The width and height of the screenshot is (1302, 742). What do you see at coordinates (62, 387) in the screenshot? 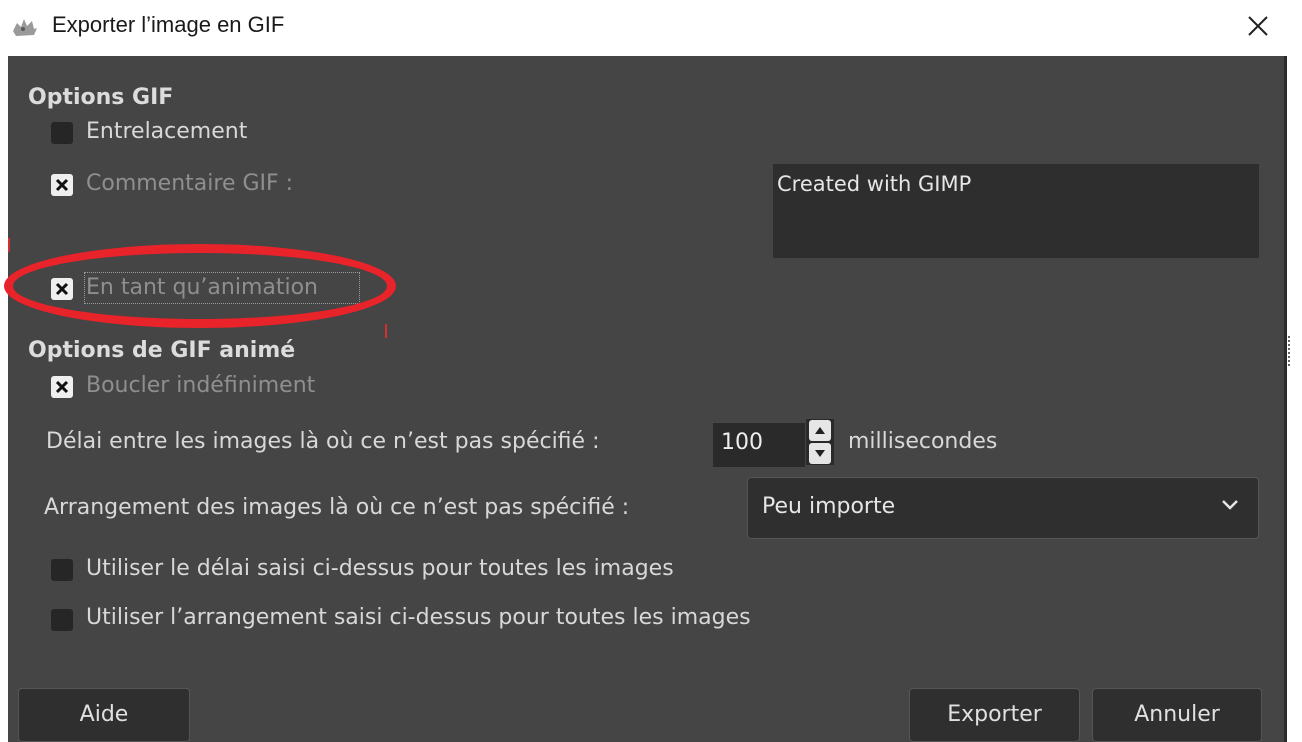
I see `loop-forever-checkbox` at bounding box center [62, 387].